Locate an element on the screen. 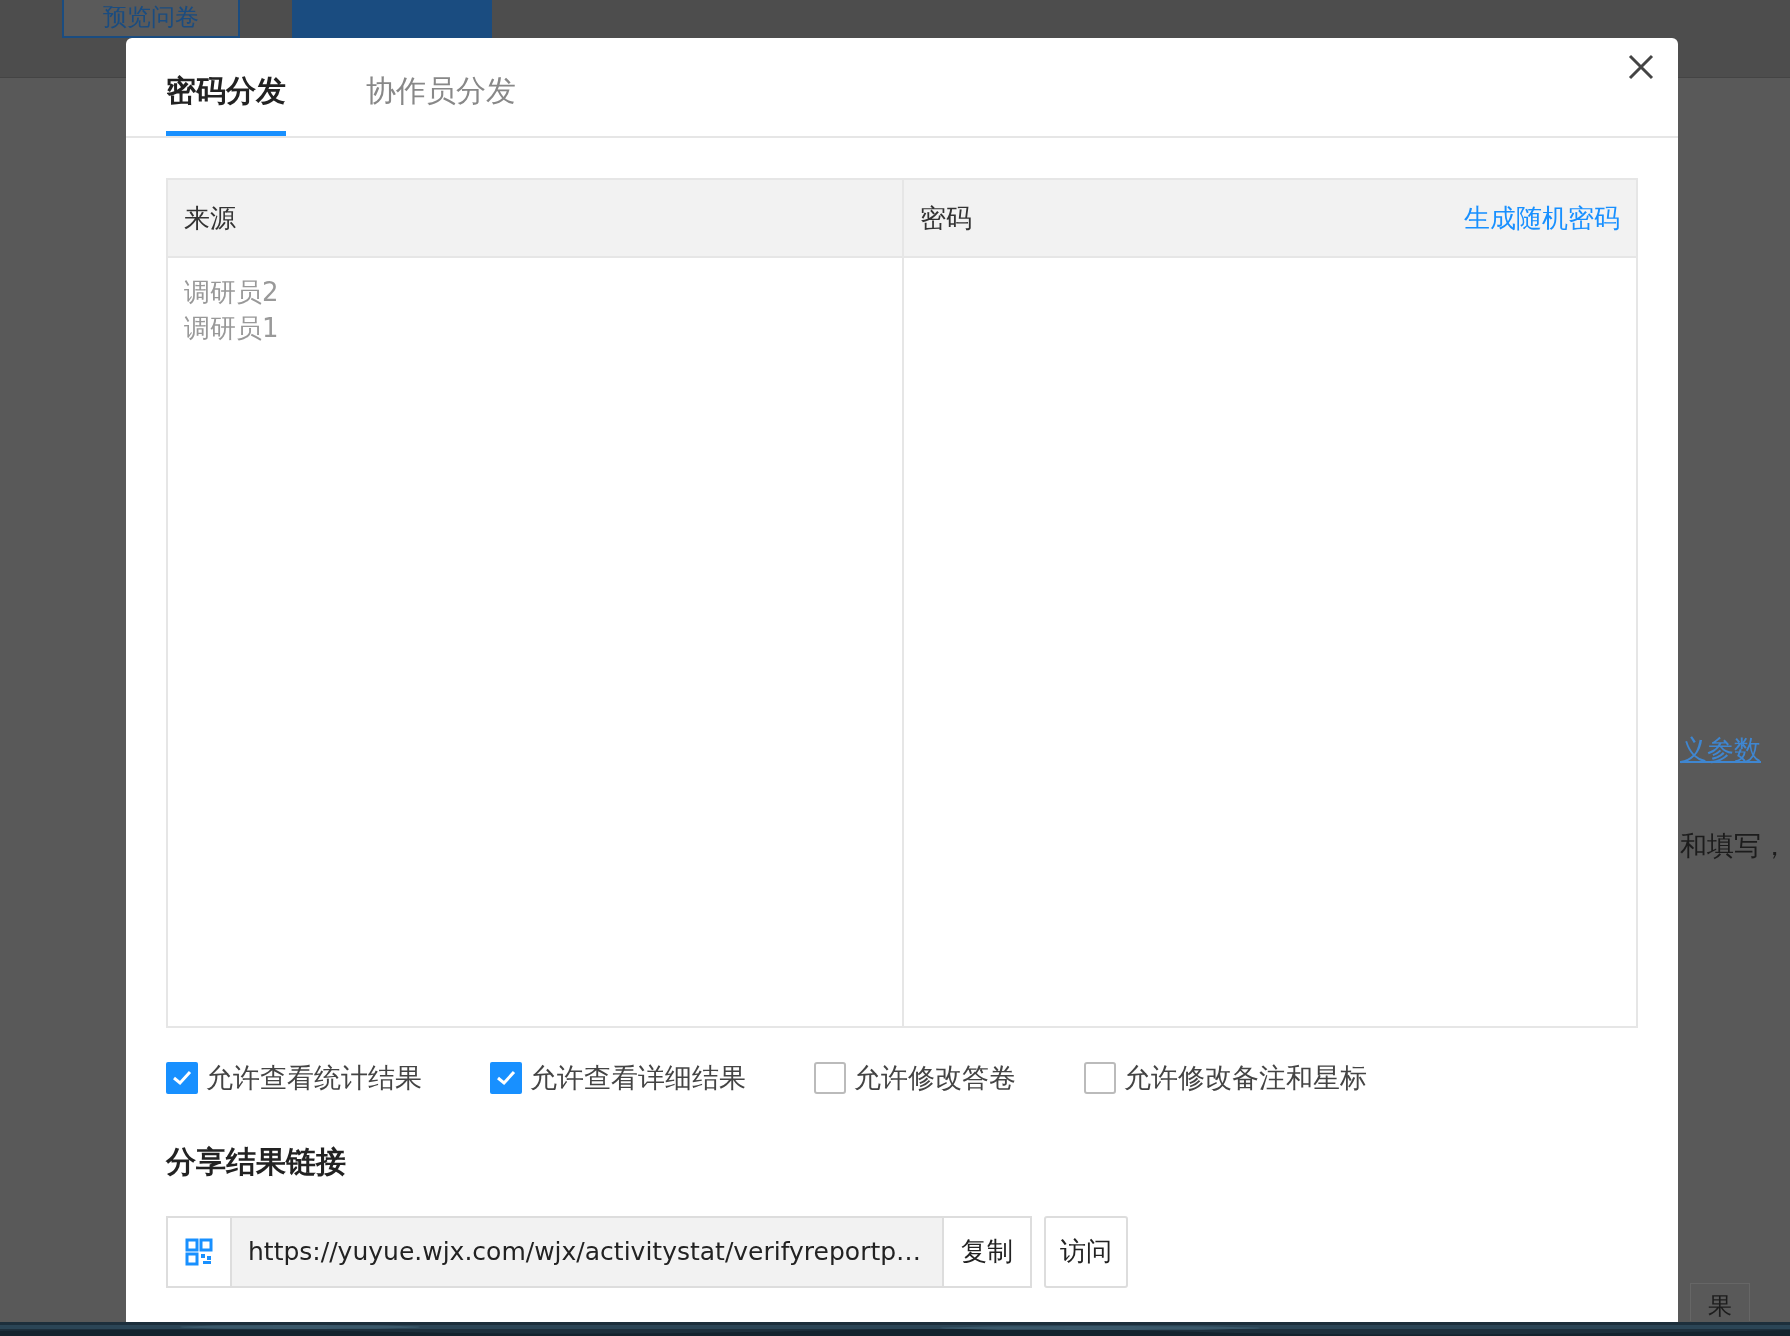 This screenshot has height=1336, width=1790. visit-button: 访问 is located at coordinates (1086, 1251).